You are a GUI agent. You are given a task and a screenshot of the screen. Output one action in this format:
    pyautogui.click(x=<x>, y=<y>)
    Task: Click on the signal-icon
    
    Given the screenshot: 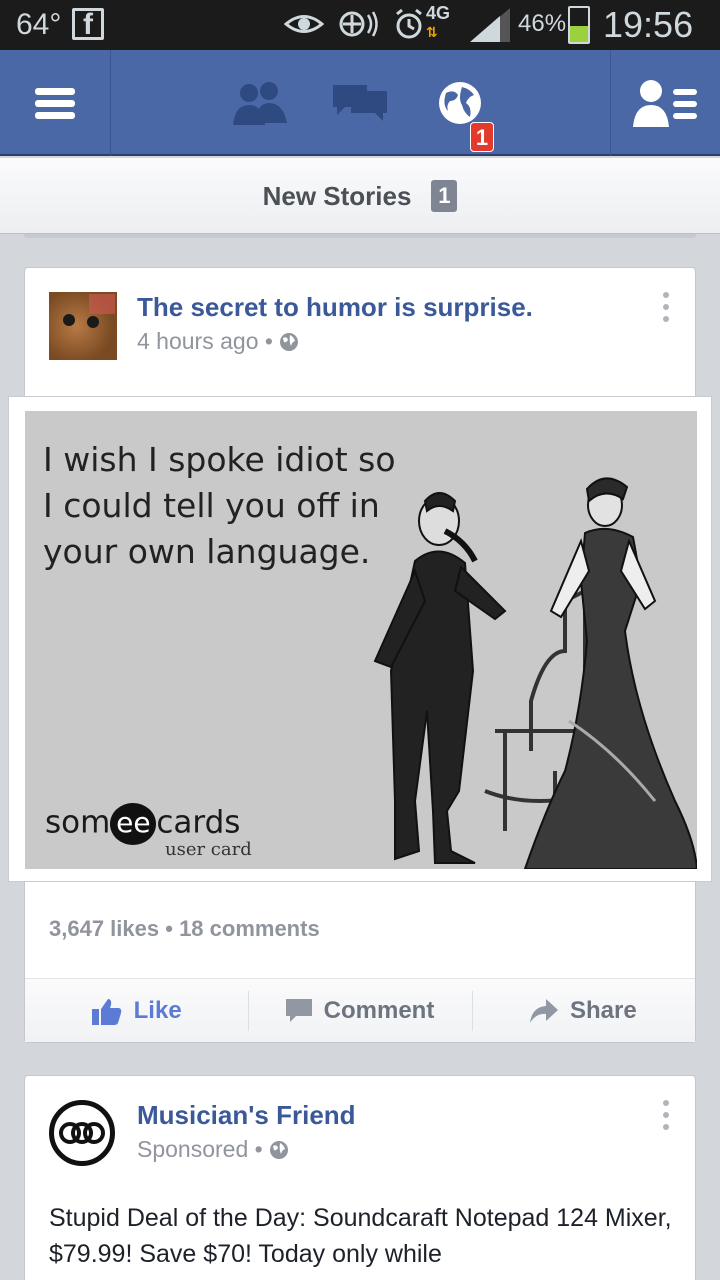 What is the action you would take?
    pyautogui.click(x=490, y=25)
    